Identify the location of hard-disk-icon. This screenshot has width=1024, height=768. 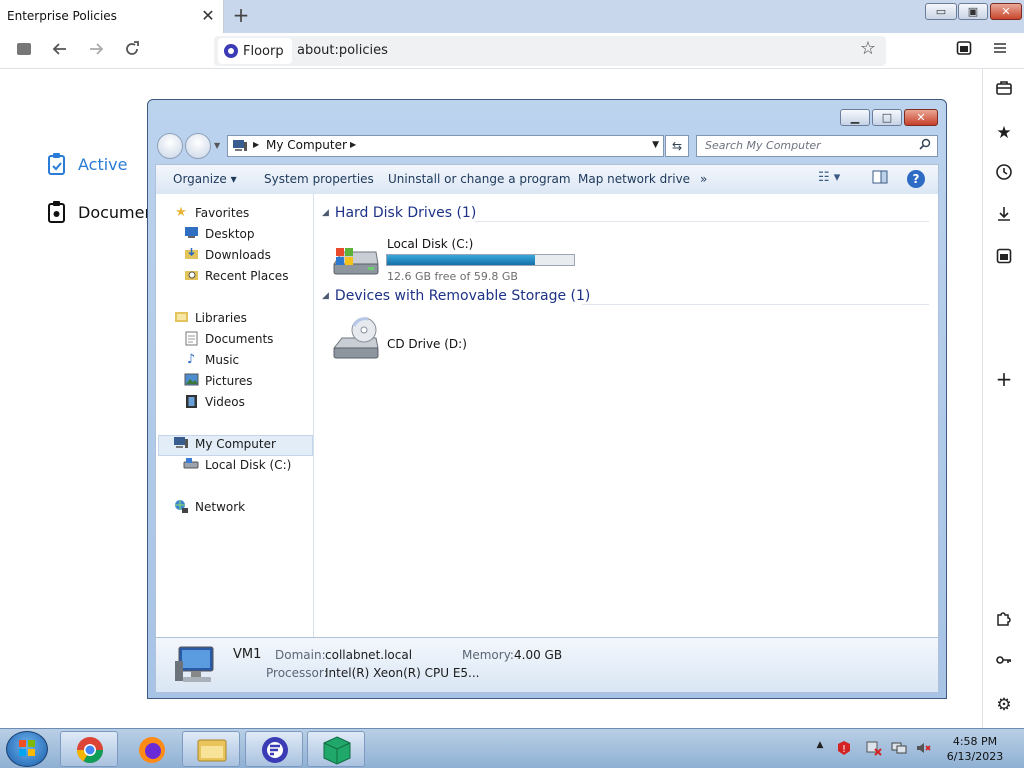
(355, 260).